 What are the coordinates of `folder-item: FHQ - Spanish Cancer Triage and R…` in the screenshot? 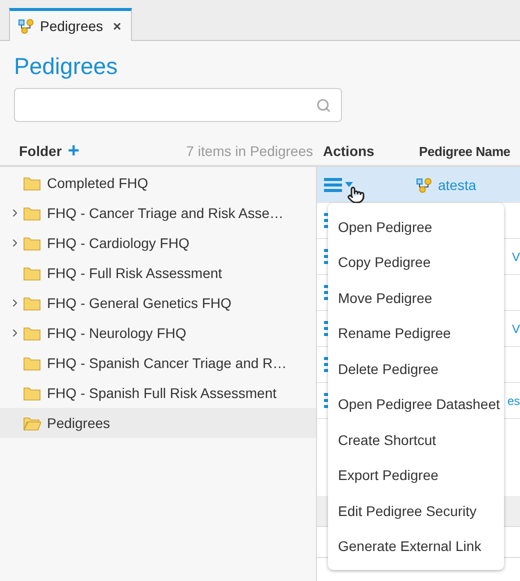 It's located at (158, 363).